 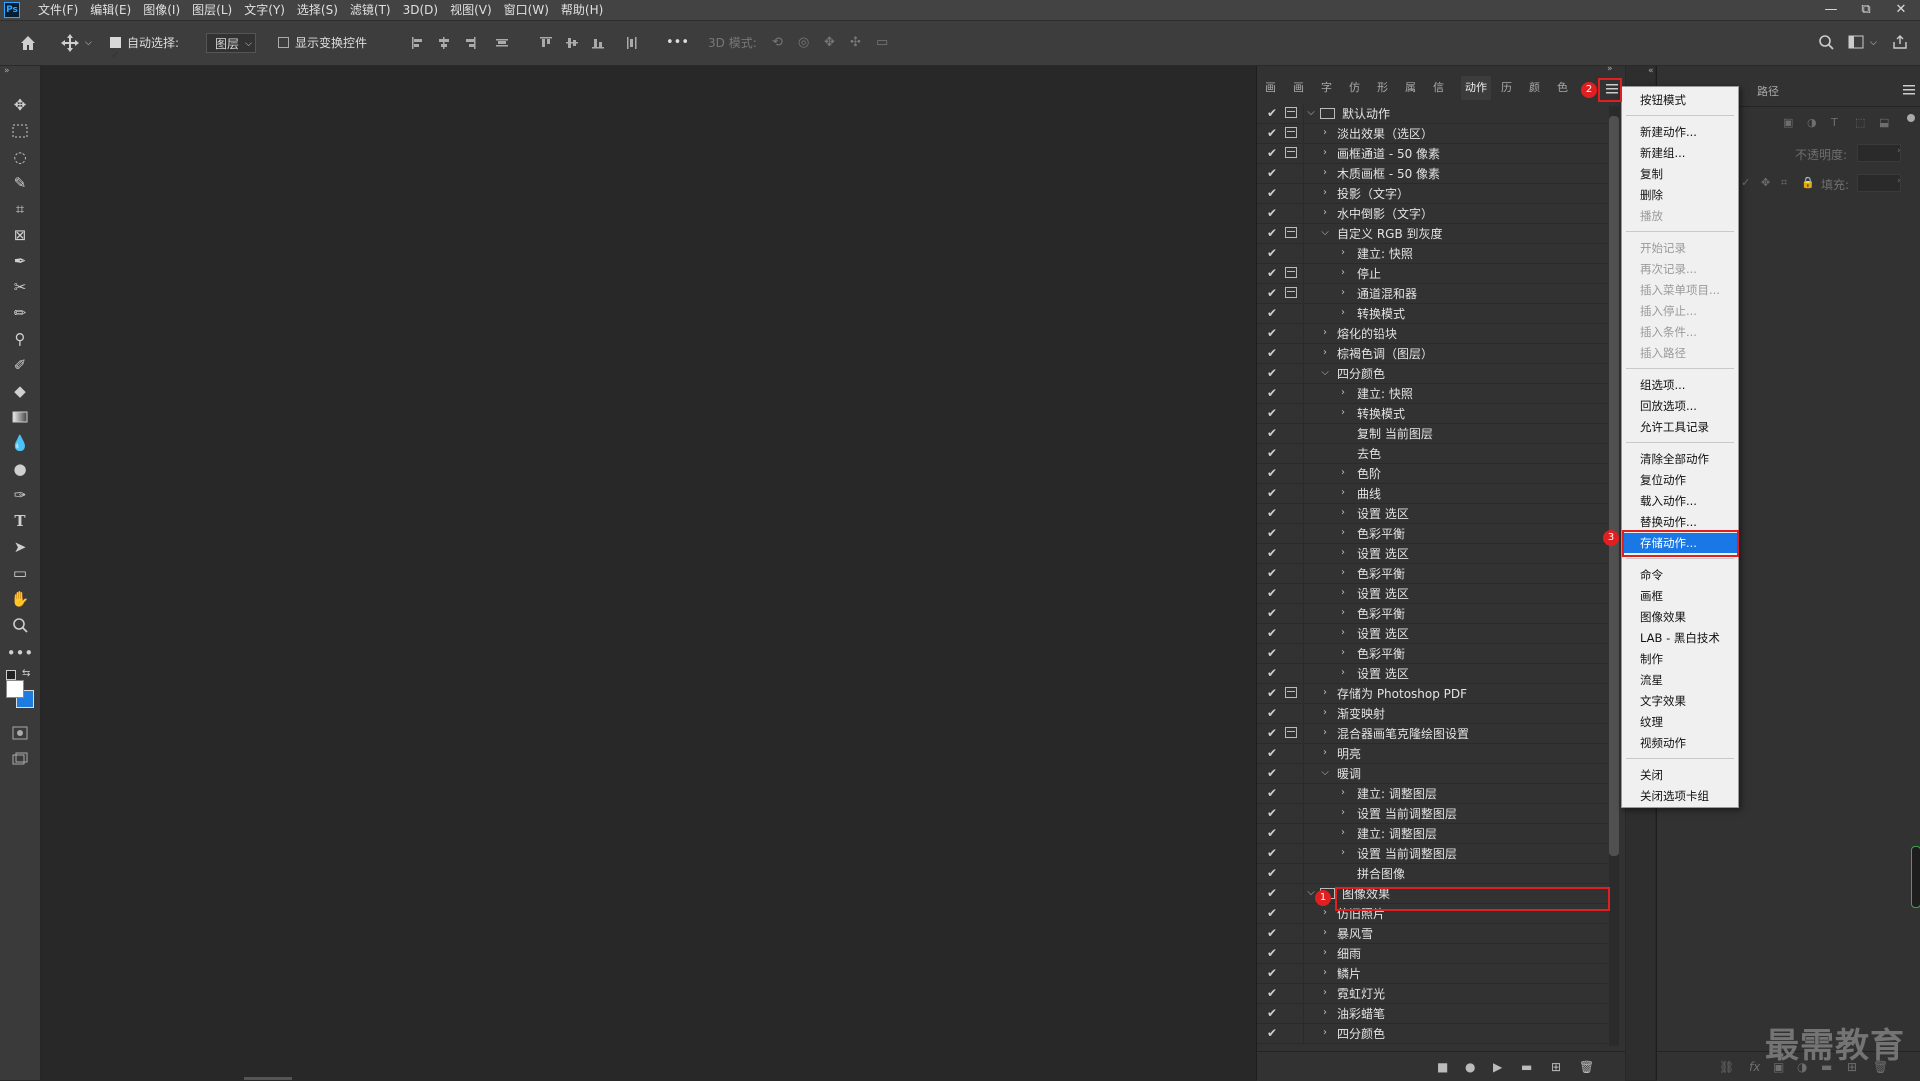 I want to click on menu-item: 允许工具记录, so click(x=1680, y=427).